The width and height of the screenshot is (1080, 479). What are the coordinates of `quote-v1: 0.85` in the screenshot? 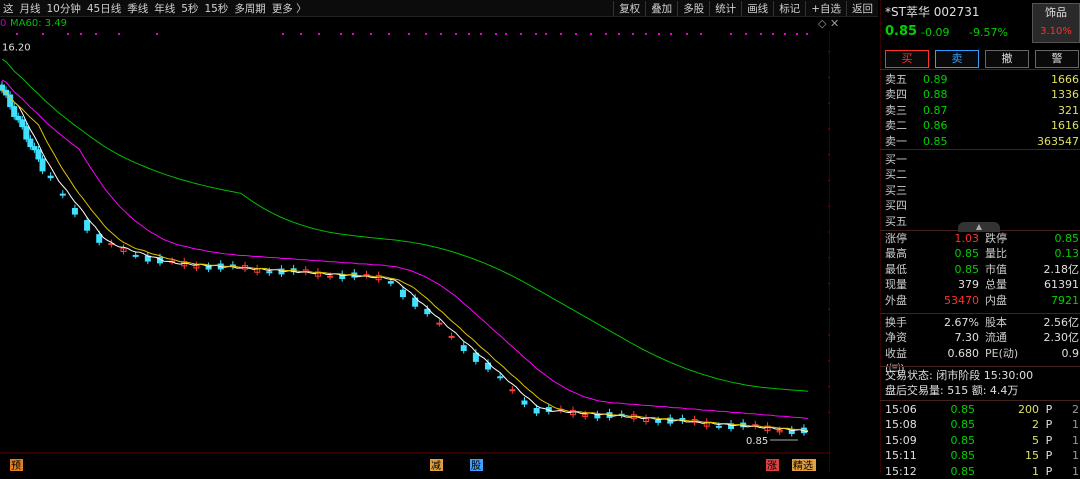 It's located at (967, 254).